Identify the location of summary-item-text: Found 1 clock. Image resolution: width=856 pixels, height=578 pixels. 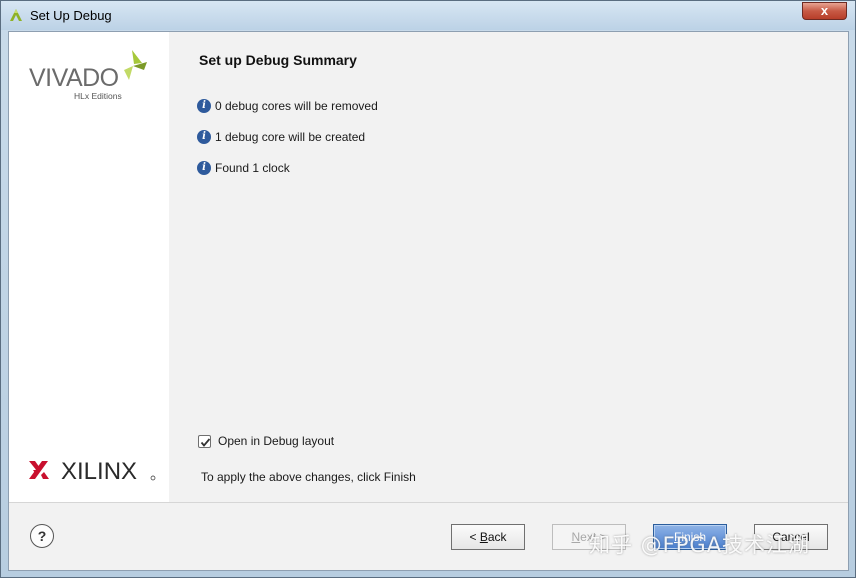
(252, 168).